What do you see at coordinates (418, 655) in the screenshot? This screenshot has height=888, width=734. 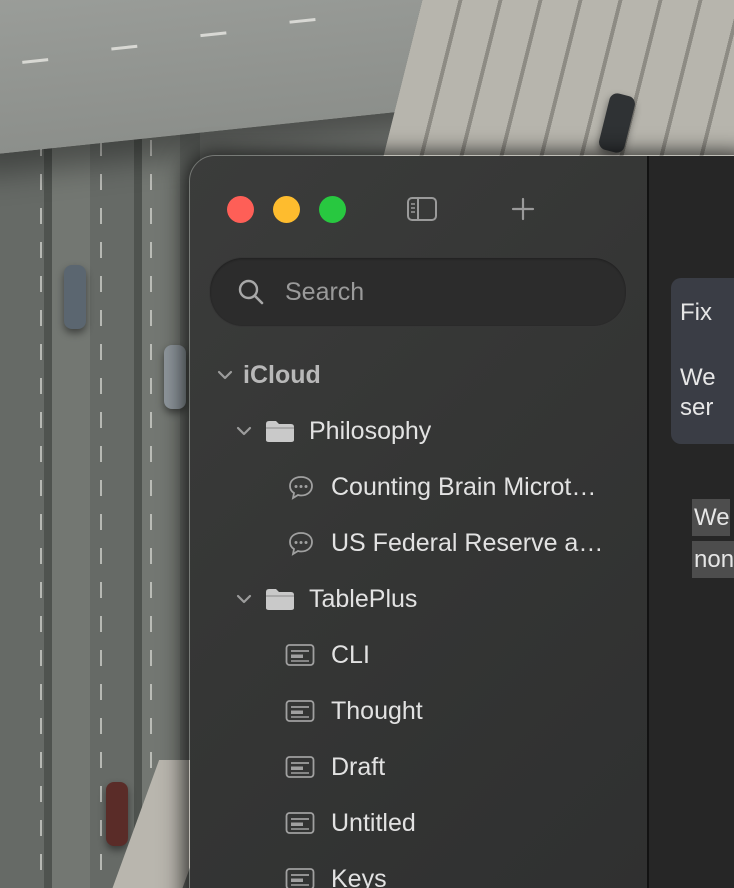 I see `note-row: CLI` at bounding box center [418, 655].